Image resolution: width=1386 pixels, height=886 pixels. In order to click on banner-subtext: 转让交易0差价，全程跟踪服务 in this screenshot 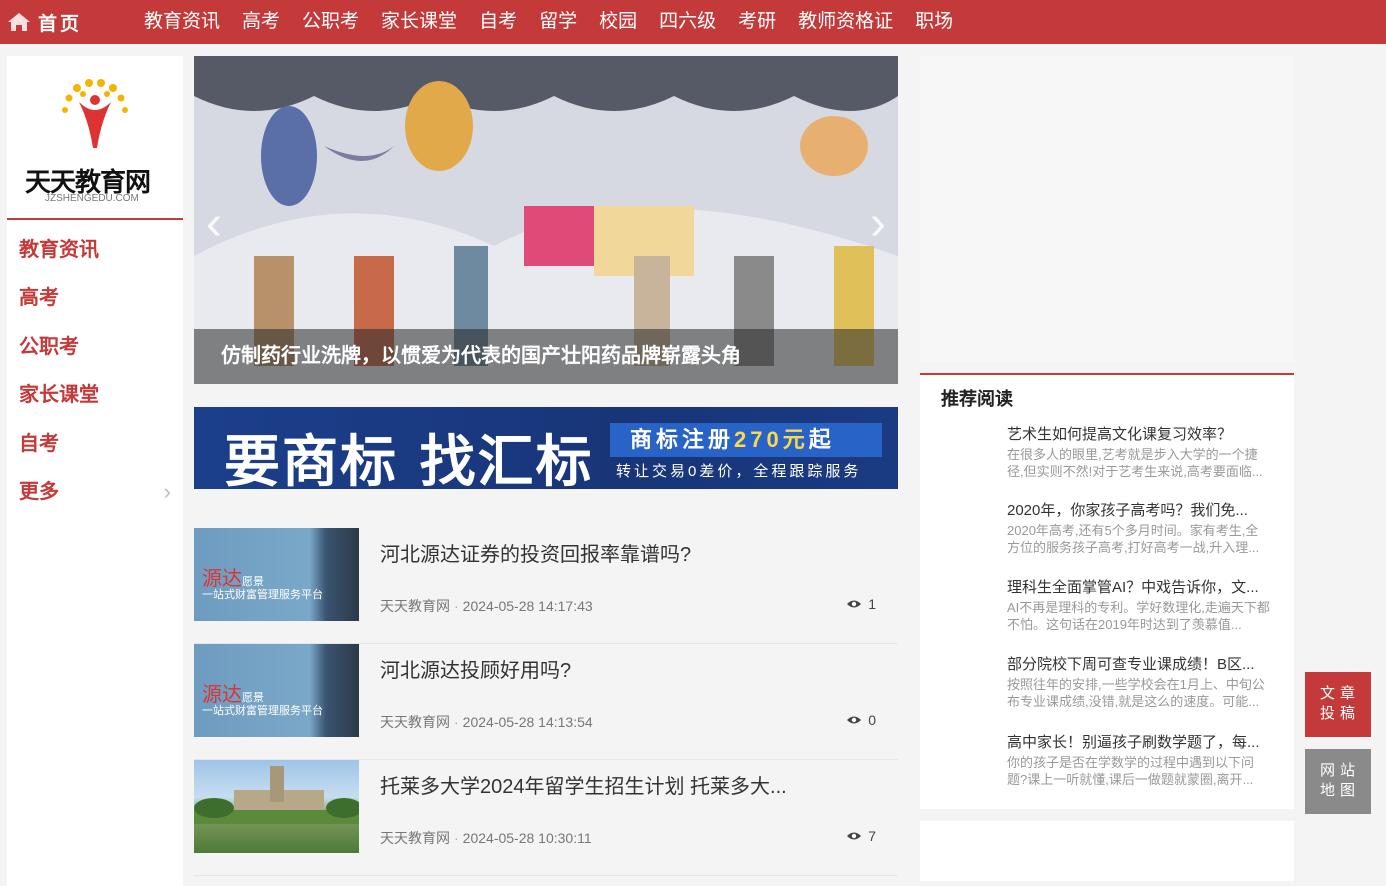, I will do `click(739, 471)`.